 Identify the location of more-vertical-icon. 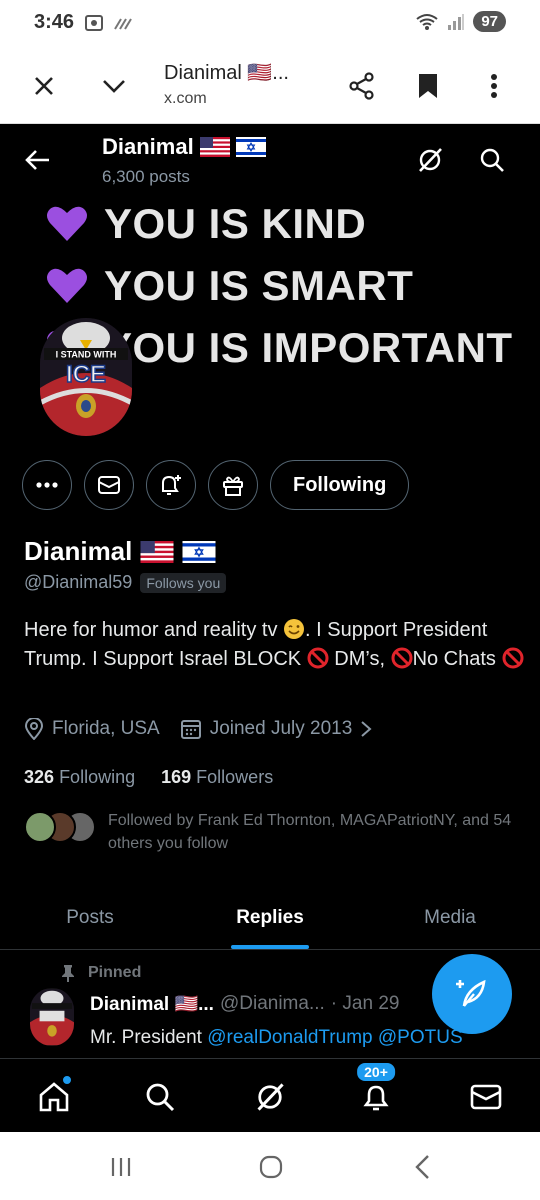
(494, 86).